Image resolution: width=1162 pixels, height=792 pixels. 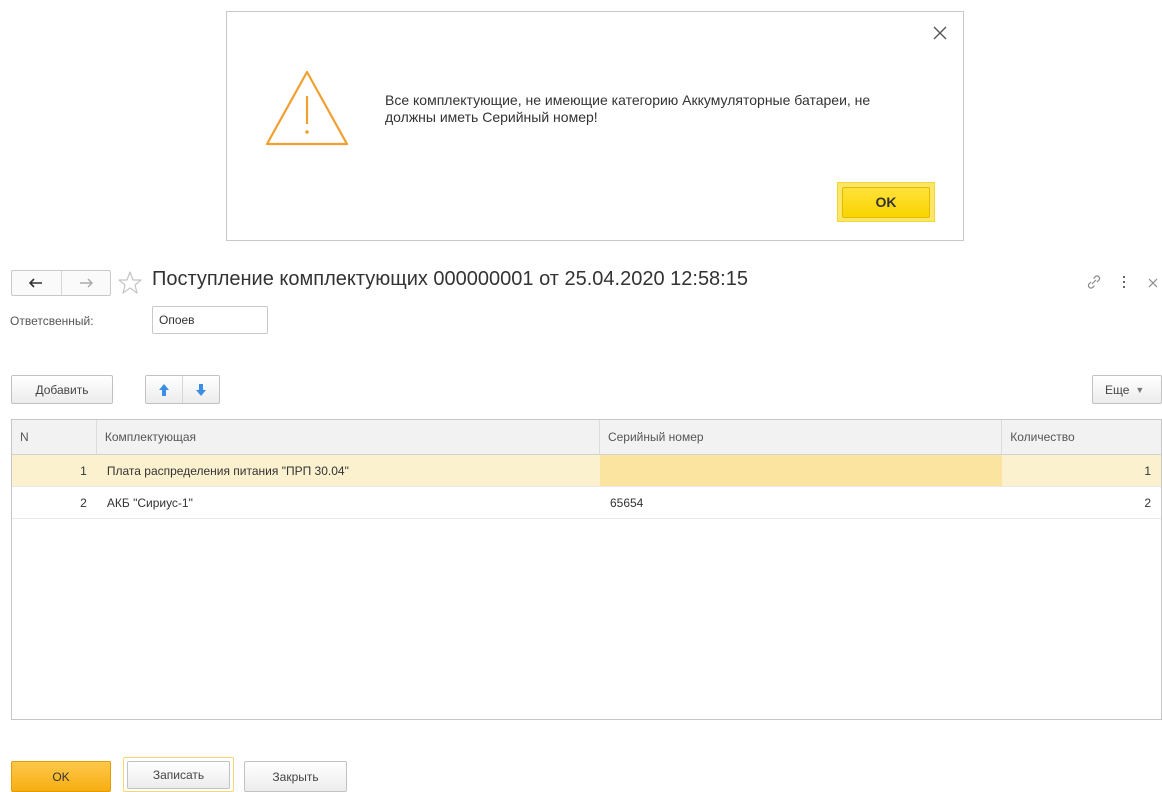 I want to click on warning-icon, so click(x=307, y=108).